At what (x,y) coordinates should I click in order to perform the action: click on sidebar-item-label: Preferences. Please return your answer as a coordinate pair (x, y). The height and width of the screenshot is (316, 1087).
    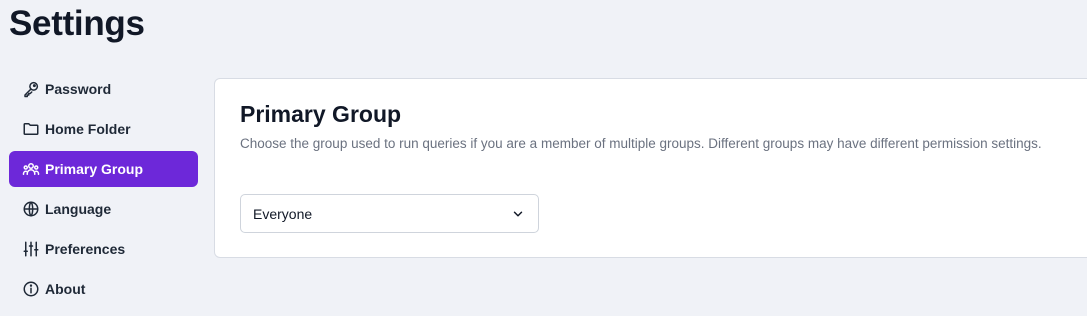
    Looking at the image, I should click on (85, 249).